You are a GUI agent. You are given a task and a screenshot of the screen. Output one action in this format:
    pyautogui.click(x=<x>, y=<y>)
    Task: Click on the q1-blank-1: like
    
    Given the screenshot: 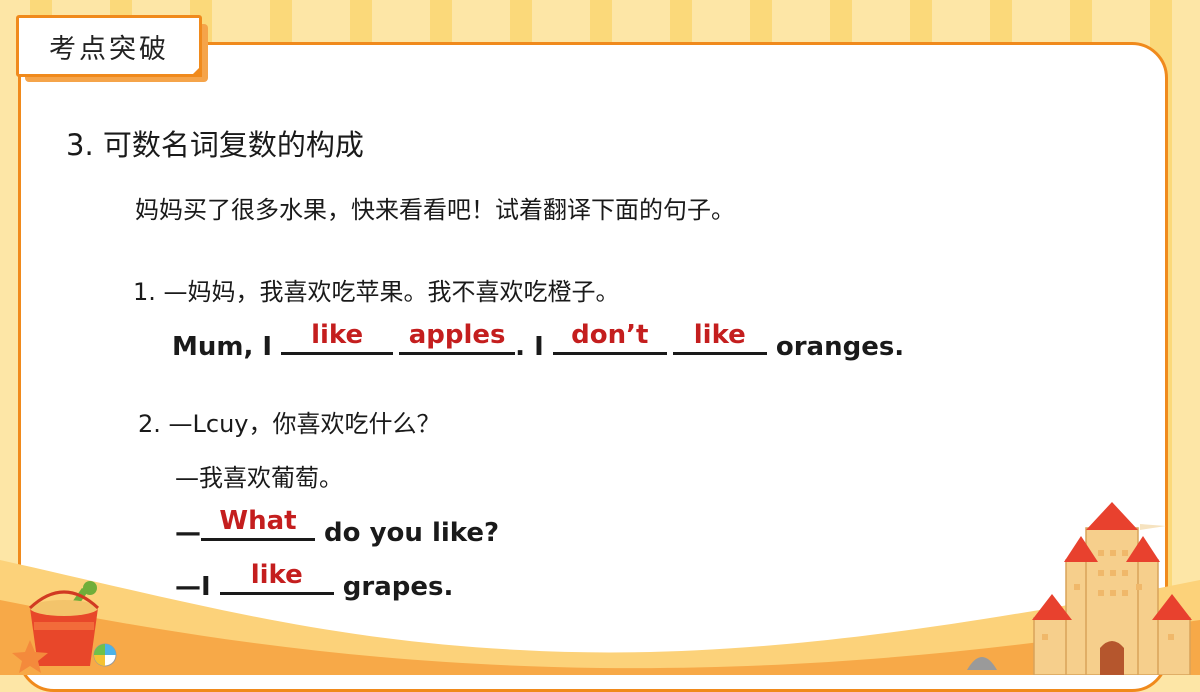 What is the action you would take?
    pyautogui.click(x=337, y=337)
    